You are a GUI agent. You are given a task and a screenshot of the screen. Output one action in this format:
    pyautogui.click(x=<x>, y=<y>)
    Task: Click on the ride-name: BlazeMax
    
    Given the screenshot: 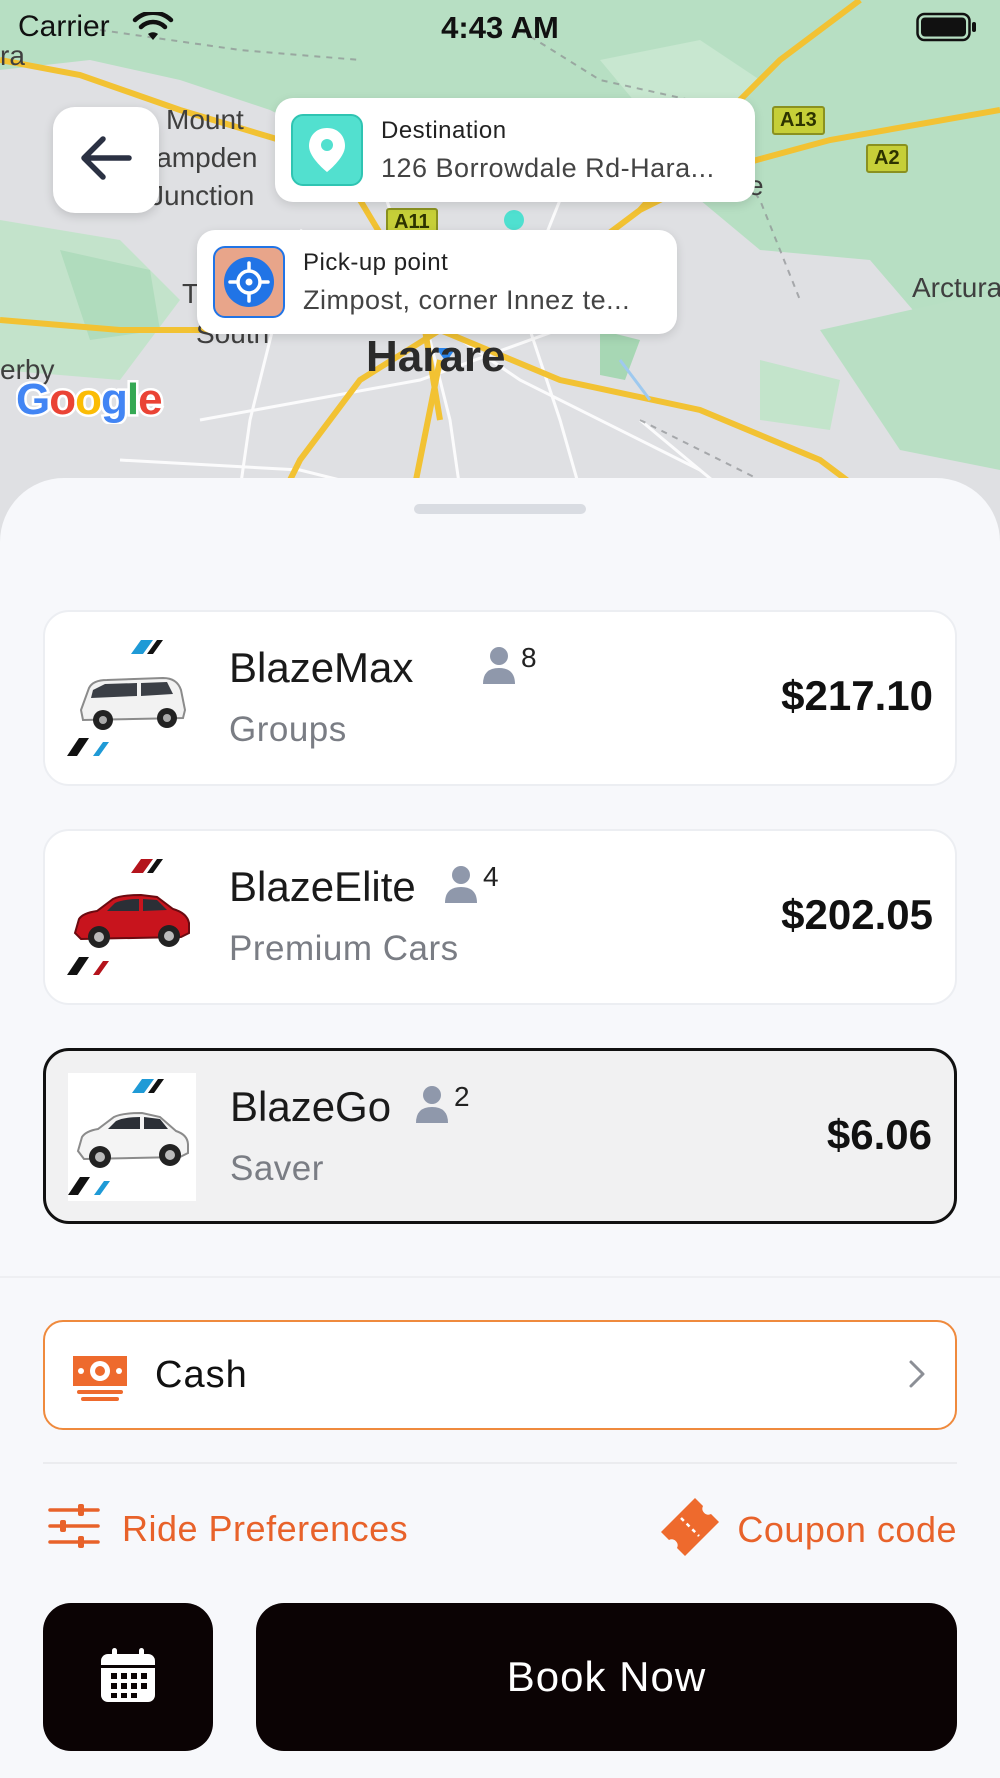 What is the action you would take?
    pyautogui.click(x=321, y=667)
    